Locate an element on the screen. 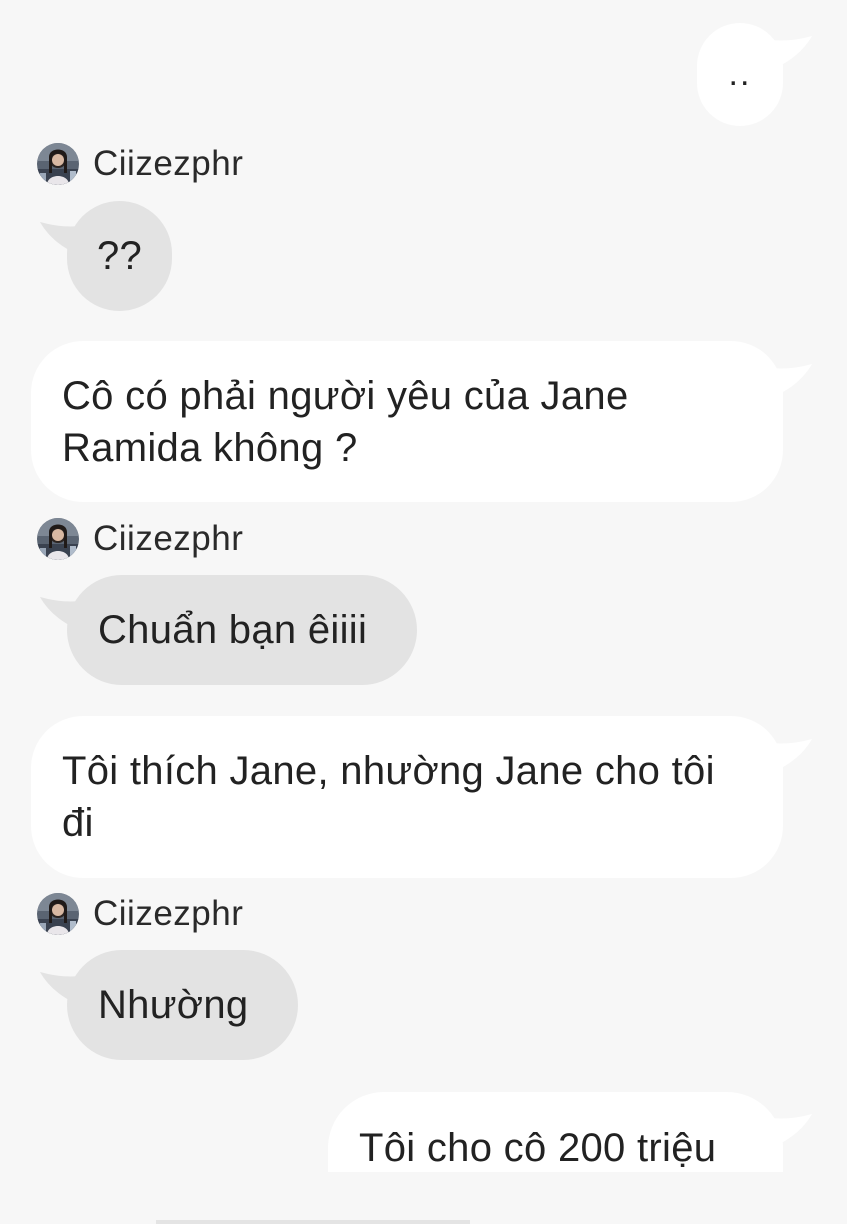  message-text: ?? is located at coordinates (119, 256).